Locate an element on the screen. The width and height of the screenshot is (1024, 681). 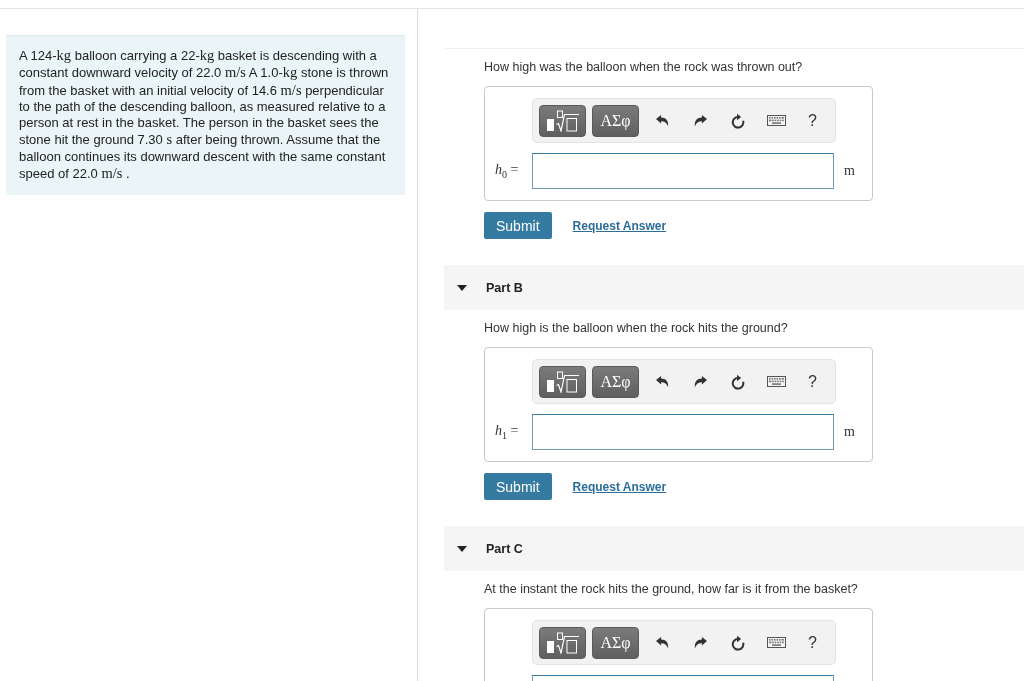
answer-label: h$_{0}$ = is located at coordinates (507, 171).